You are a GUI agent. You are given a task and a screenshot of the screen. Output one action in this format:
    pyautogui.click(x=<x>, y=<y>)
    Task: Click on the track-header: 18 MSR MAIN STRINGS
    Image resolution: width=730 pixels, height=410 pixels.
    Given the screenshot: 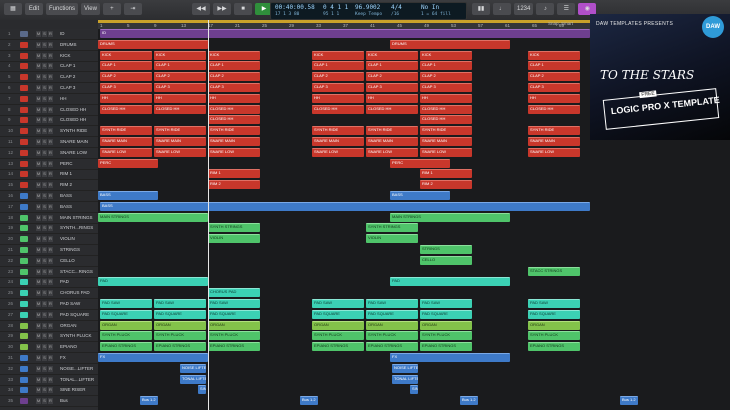 What is the action you would take?
    pyautogui.click(x=49, y=218)
    